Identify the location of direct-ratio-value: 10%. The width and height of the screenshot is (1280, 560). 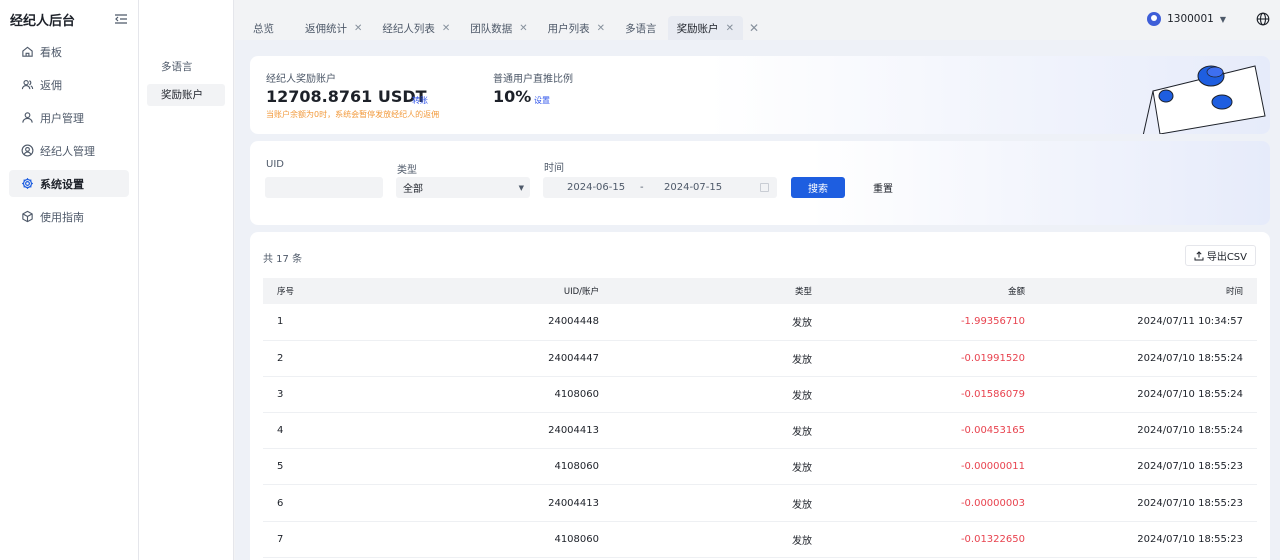
(512, 96).